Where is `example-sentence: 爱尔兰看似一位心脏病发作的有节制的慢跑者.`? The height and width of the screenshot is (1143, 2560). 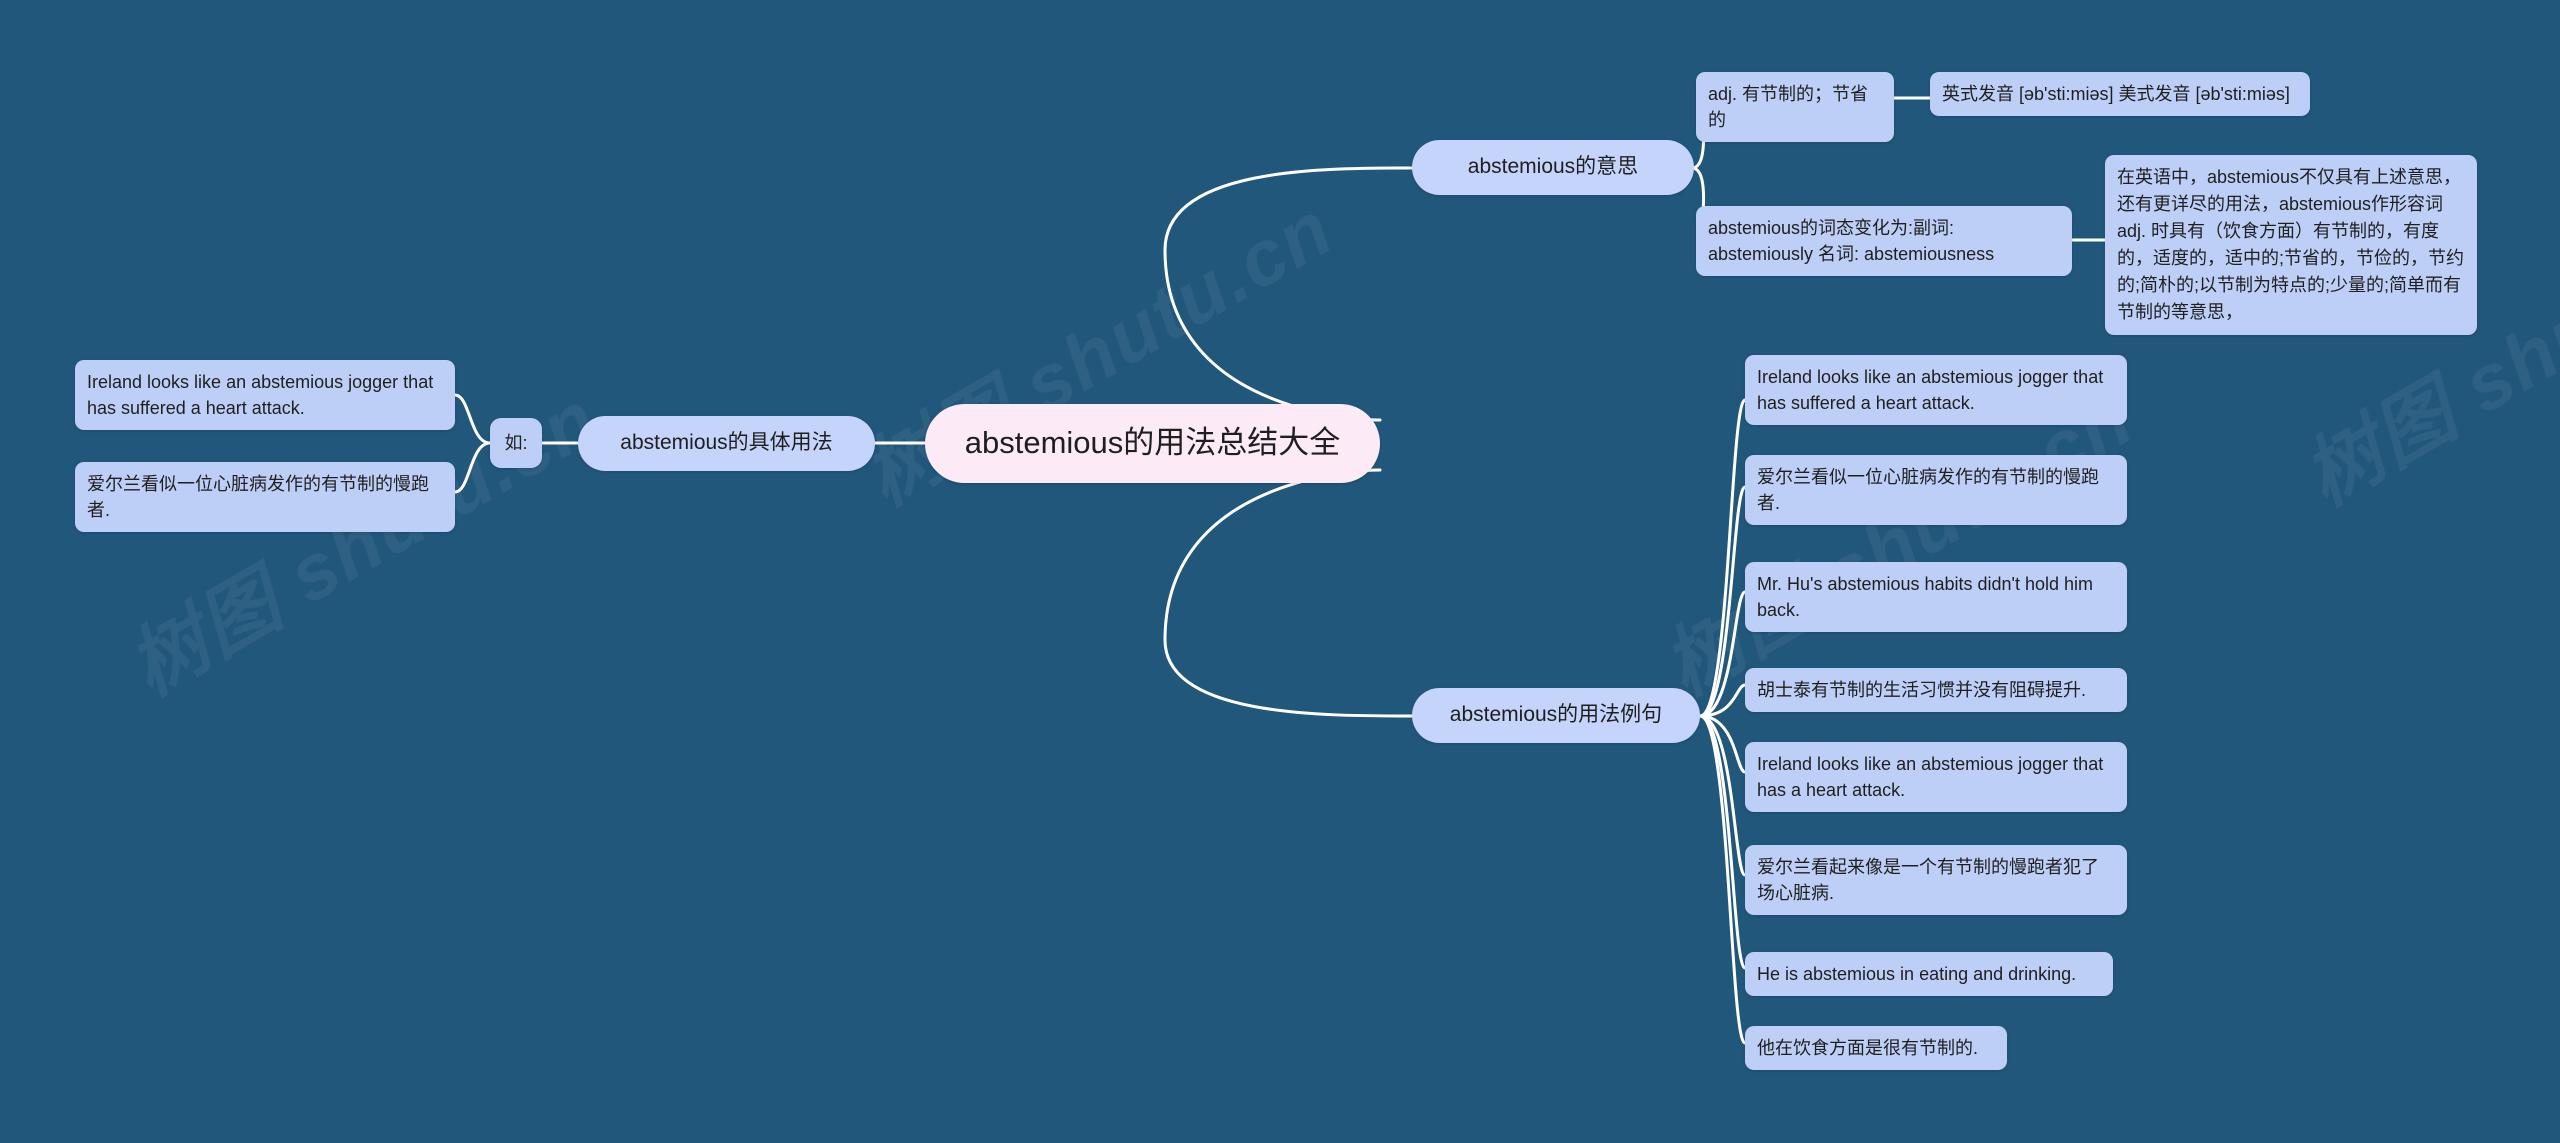 example-sentence: 爱尔兰看似一位心脏病发作的有节制的慢跑者. is located at coordinates (1936, 490).